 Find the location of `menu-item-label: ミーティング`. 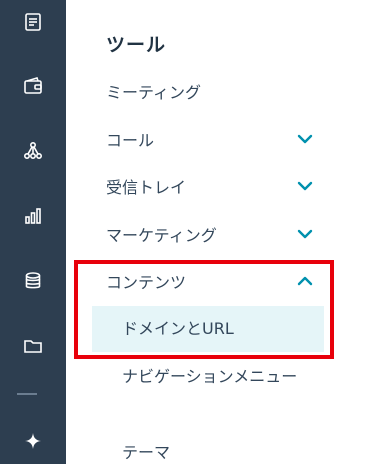

menu-item-label: ミーティング is located at coordinates (154, 92).